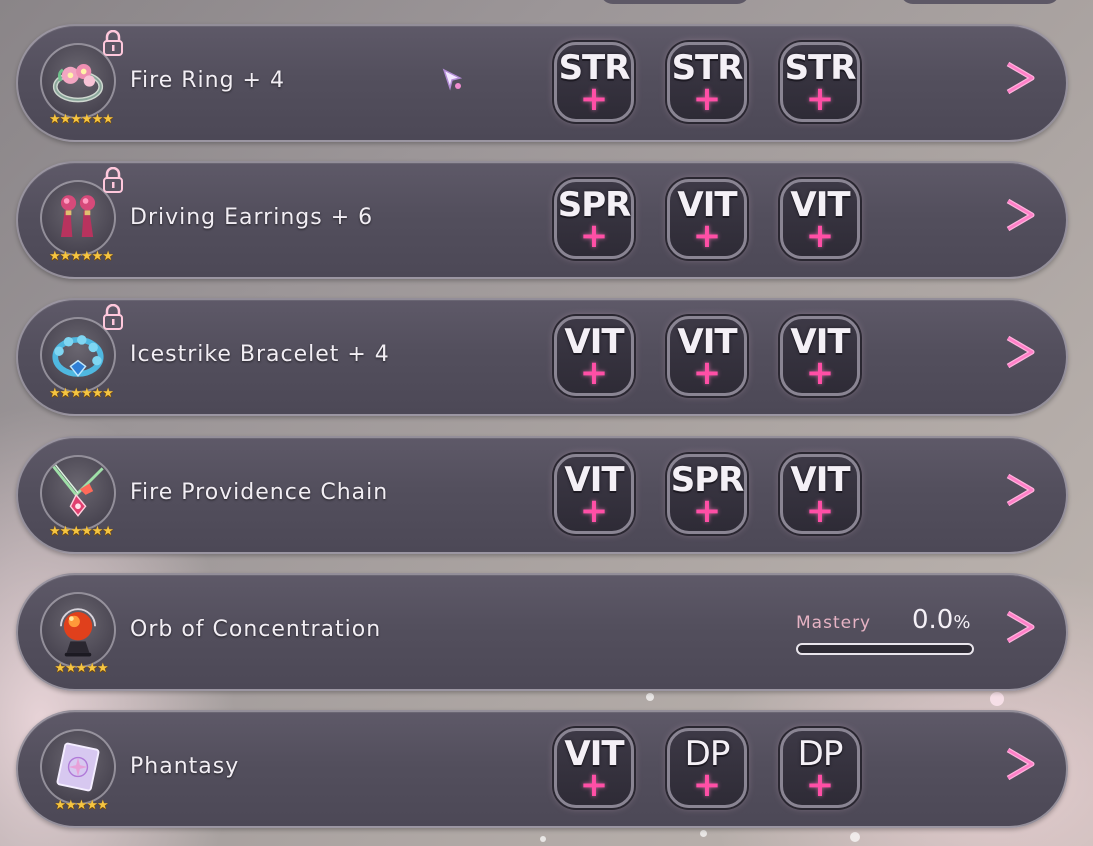 Image resolution: width=1093 pixels, height=846 pixels. What do you see at coordinates (78, 767) in the screenshot?
I see `magic-card-icon` at bounding box center [78, 767].